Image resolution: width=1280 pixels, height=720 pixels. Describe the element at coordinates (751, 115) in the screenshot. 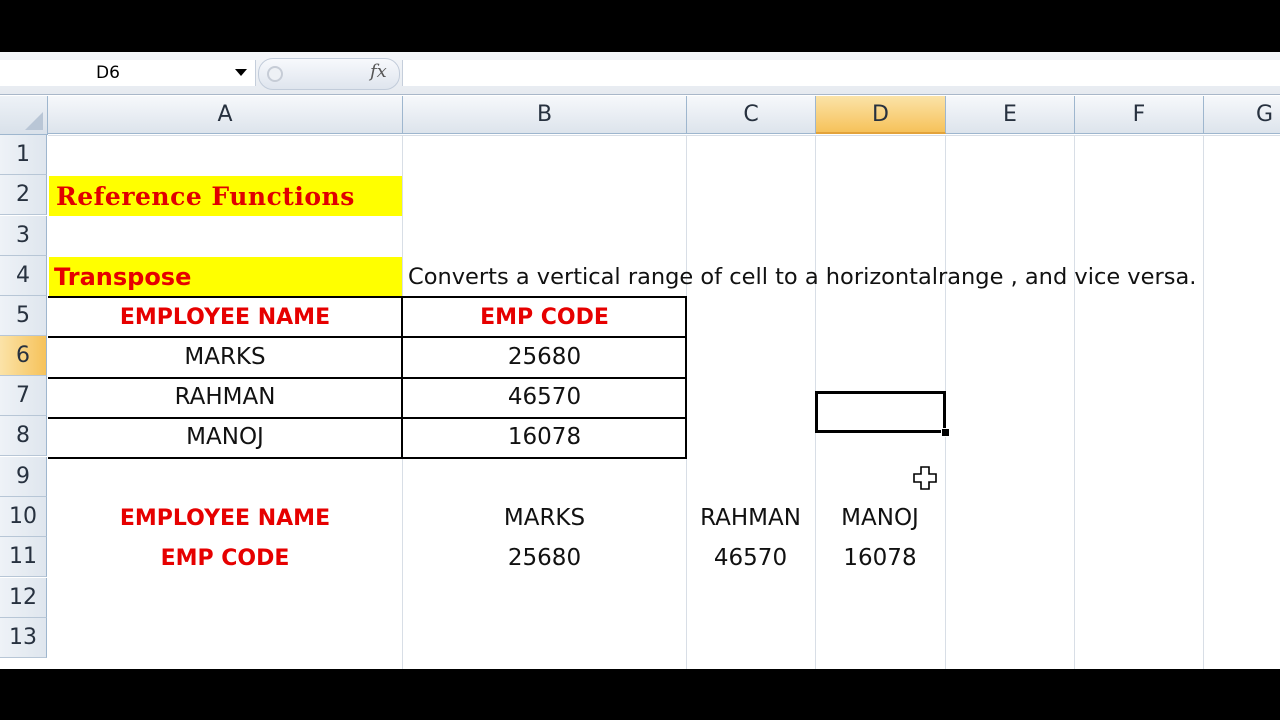

I see `column-header-c: C` at that location.